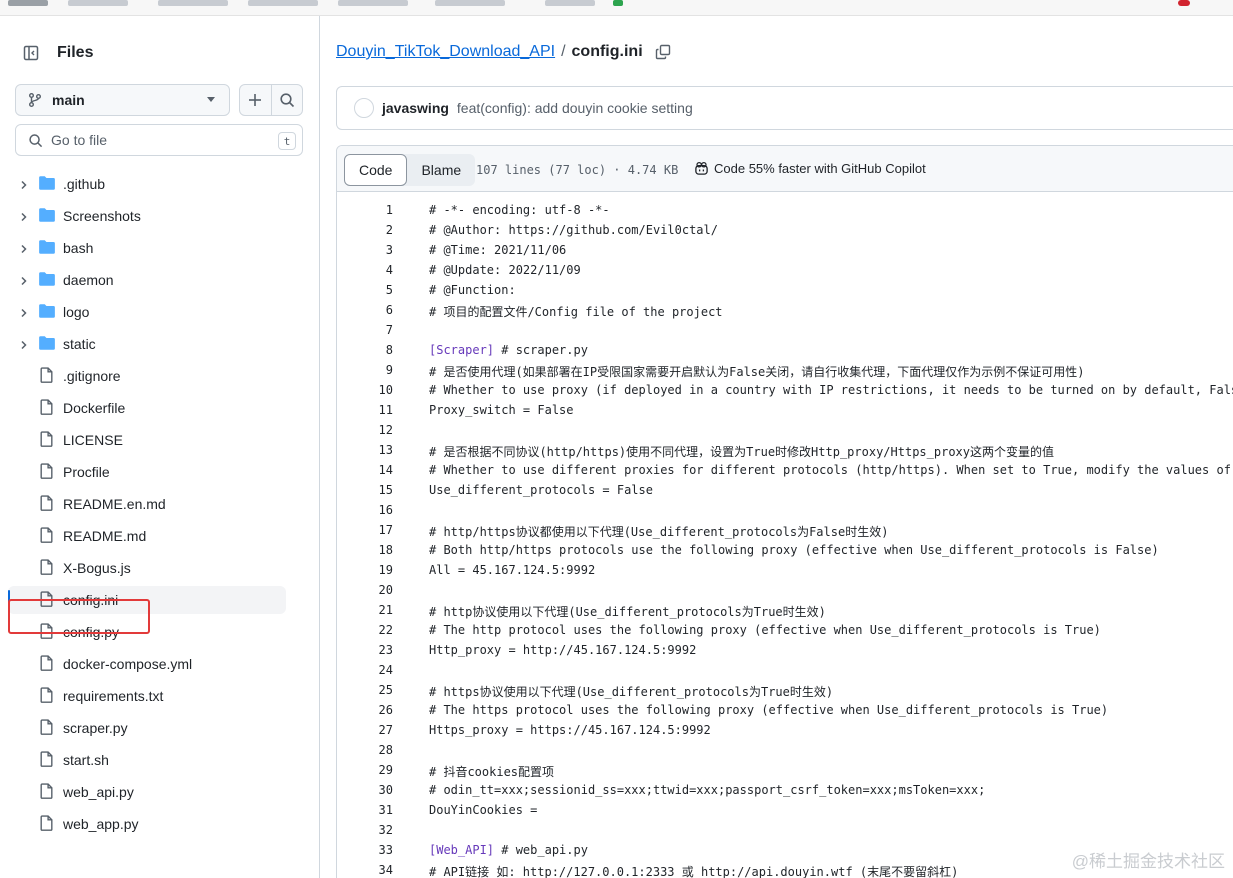 This screenshot has width=1233, height=878. I want to click on commit-author: javaswing, so click(415, 108).